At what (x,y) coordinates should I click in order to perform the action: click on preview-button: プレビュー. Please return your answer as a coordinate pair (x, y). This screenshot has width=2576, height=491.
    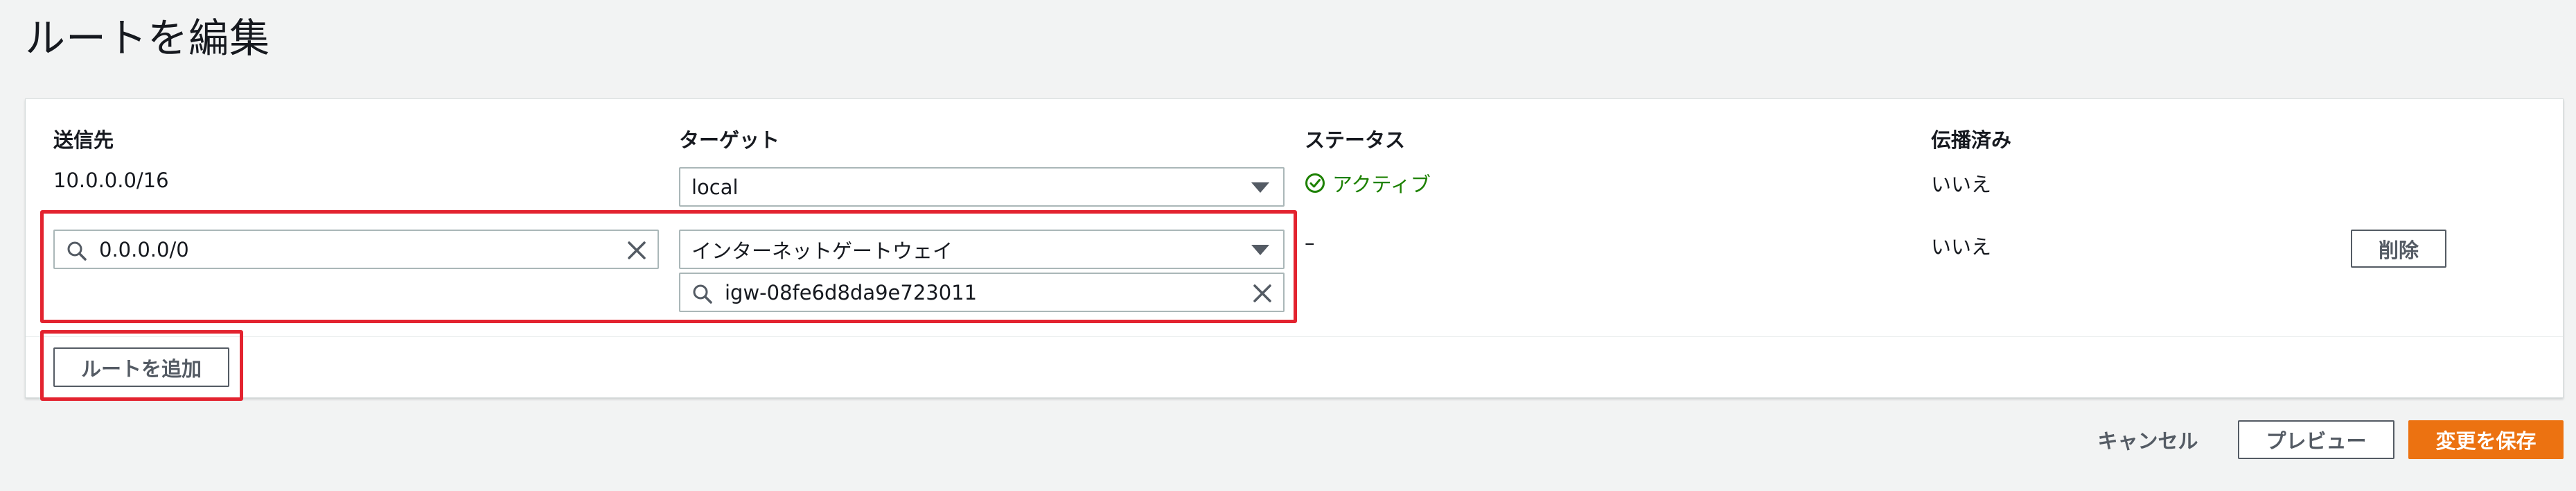
    Looking at the image, I should click on (2316, 439).